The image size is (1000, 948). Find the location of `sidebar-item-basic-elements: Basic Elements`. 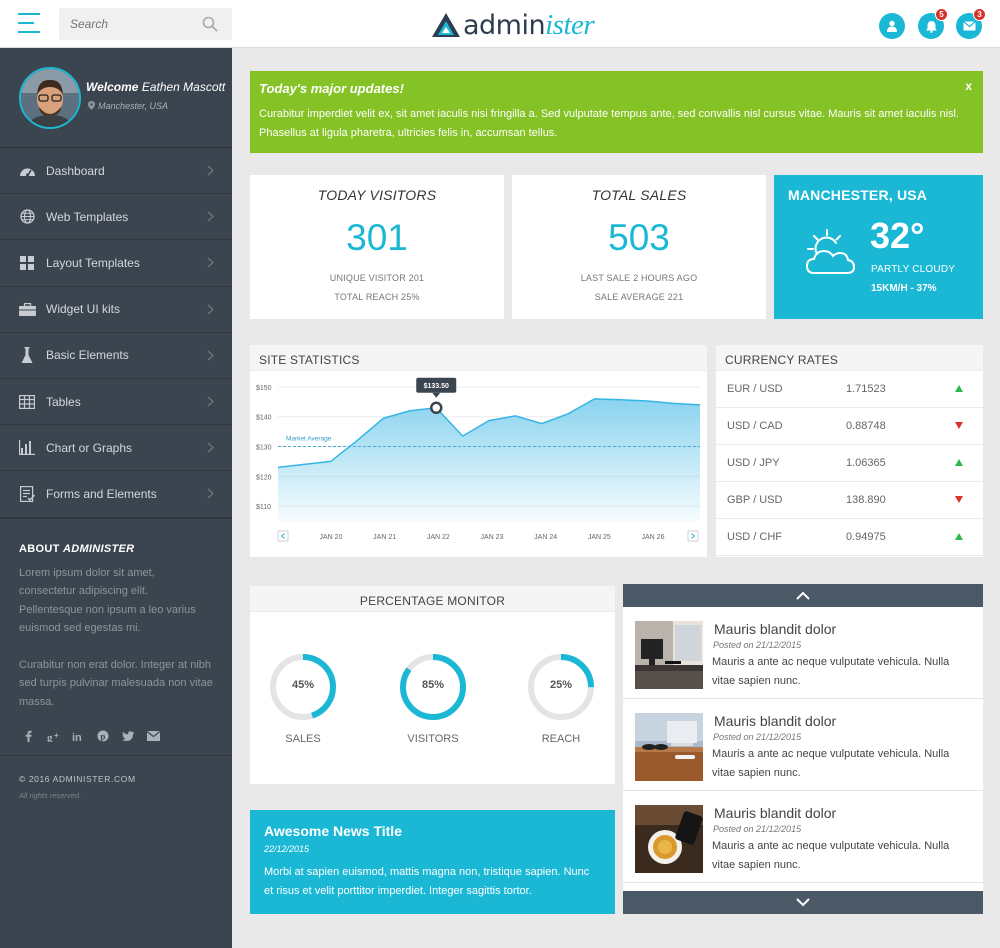

sidebar-item-basic-elements: Basic Elements is located at coordinates (116, 356).